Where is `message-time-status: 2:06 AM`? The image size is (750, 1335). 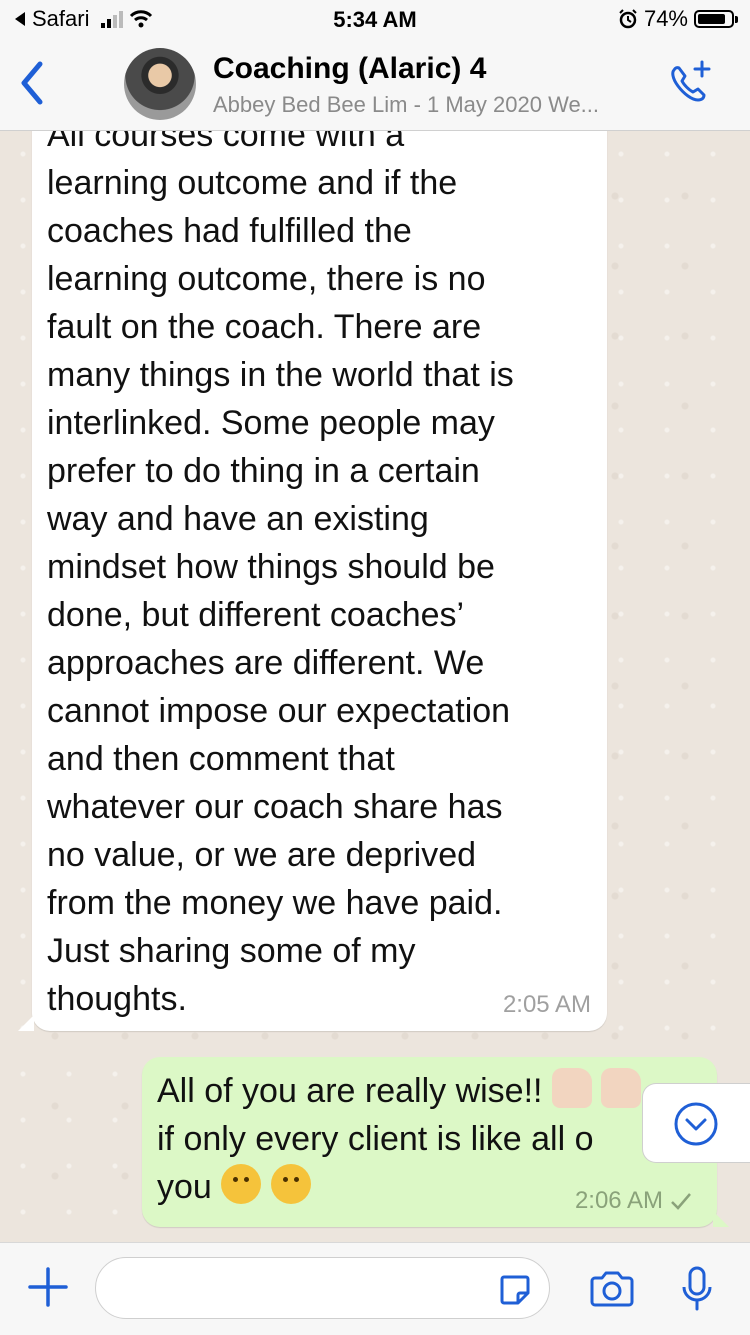
message-time-status: 2:06 AM is located at coordinates (634, 1201).